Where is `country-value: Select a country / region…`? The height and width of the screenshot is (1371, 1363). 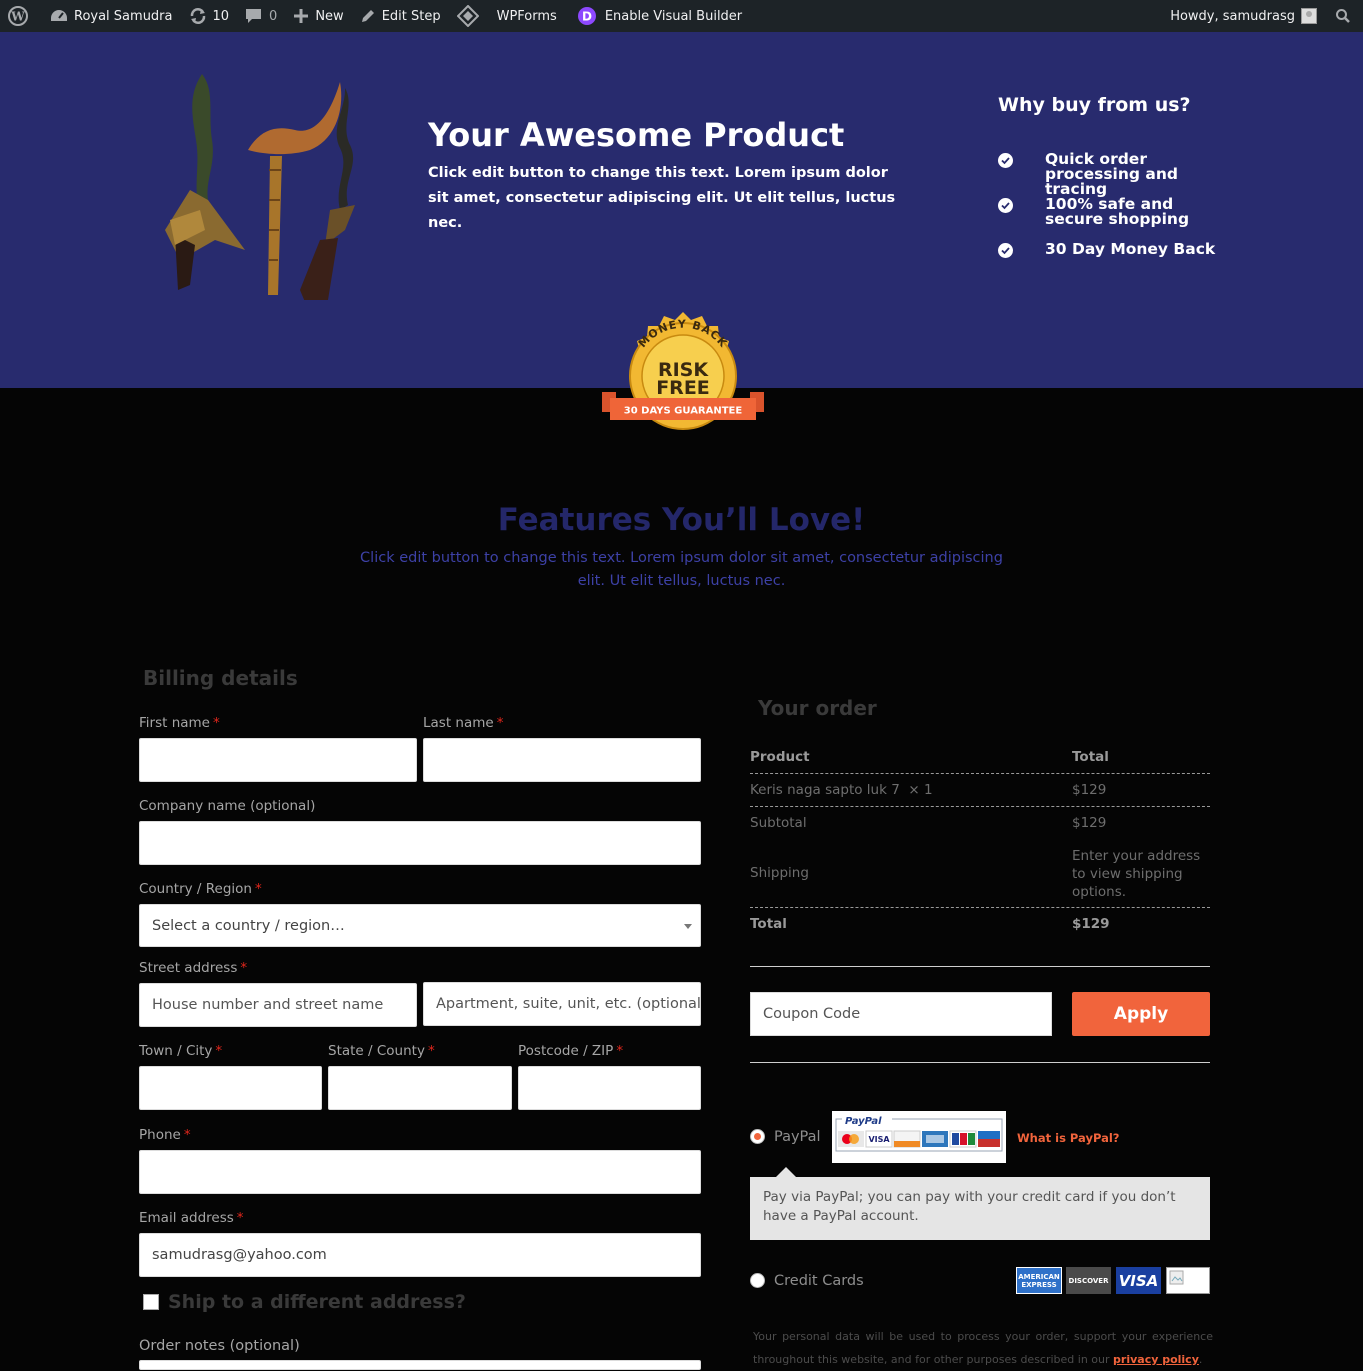
country-value: Select a country / region… is located at coordinates (248, 925).